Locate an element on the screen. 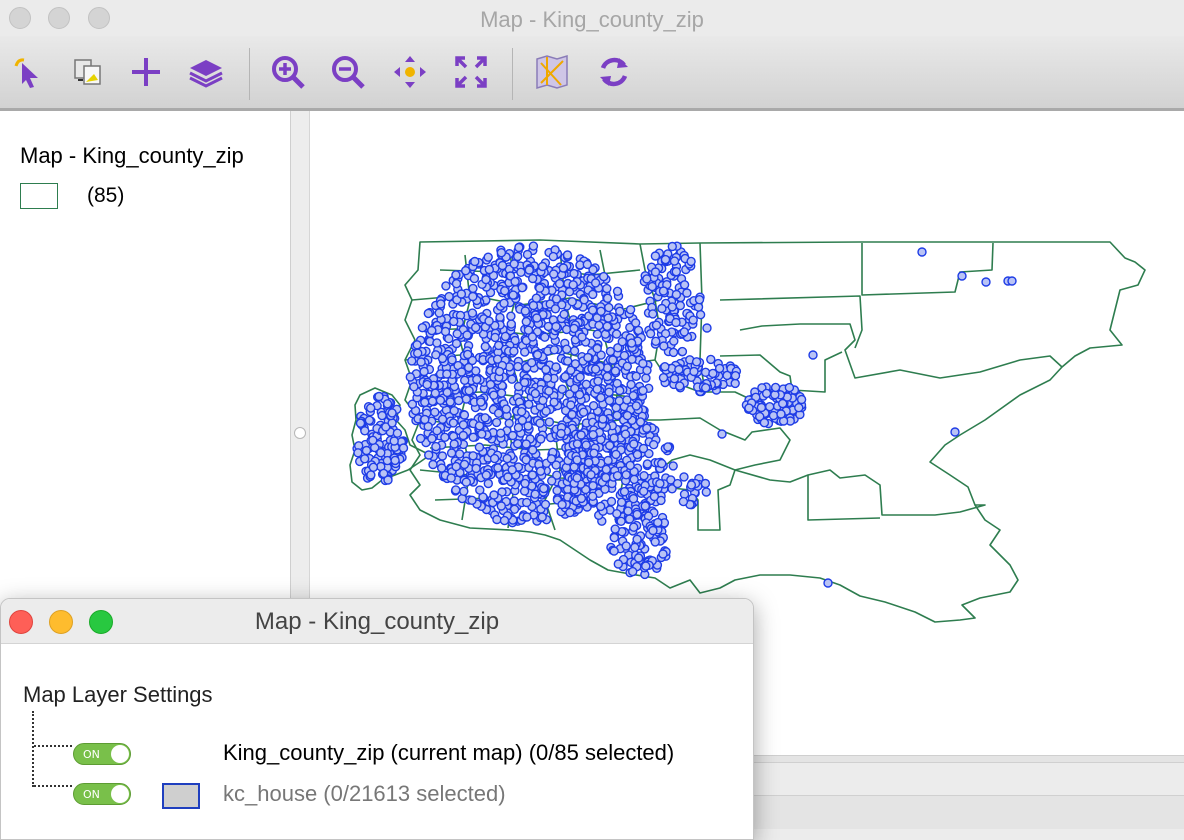  full-extent-button is located at coordinates (471, 72).